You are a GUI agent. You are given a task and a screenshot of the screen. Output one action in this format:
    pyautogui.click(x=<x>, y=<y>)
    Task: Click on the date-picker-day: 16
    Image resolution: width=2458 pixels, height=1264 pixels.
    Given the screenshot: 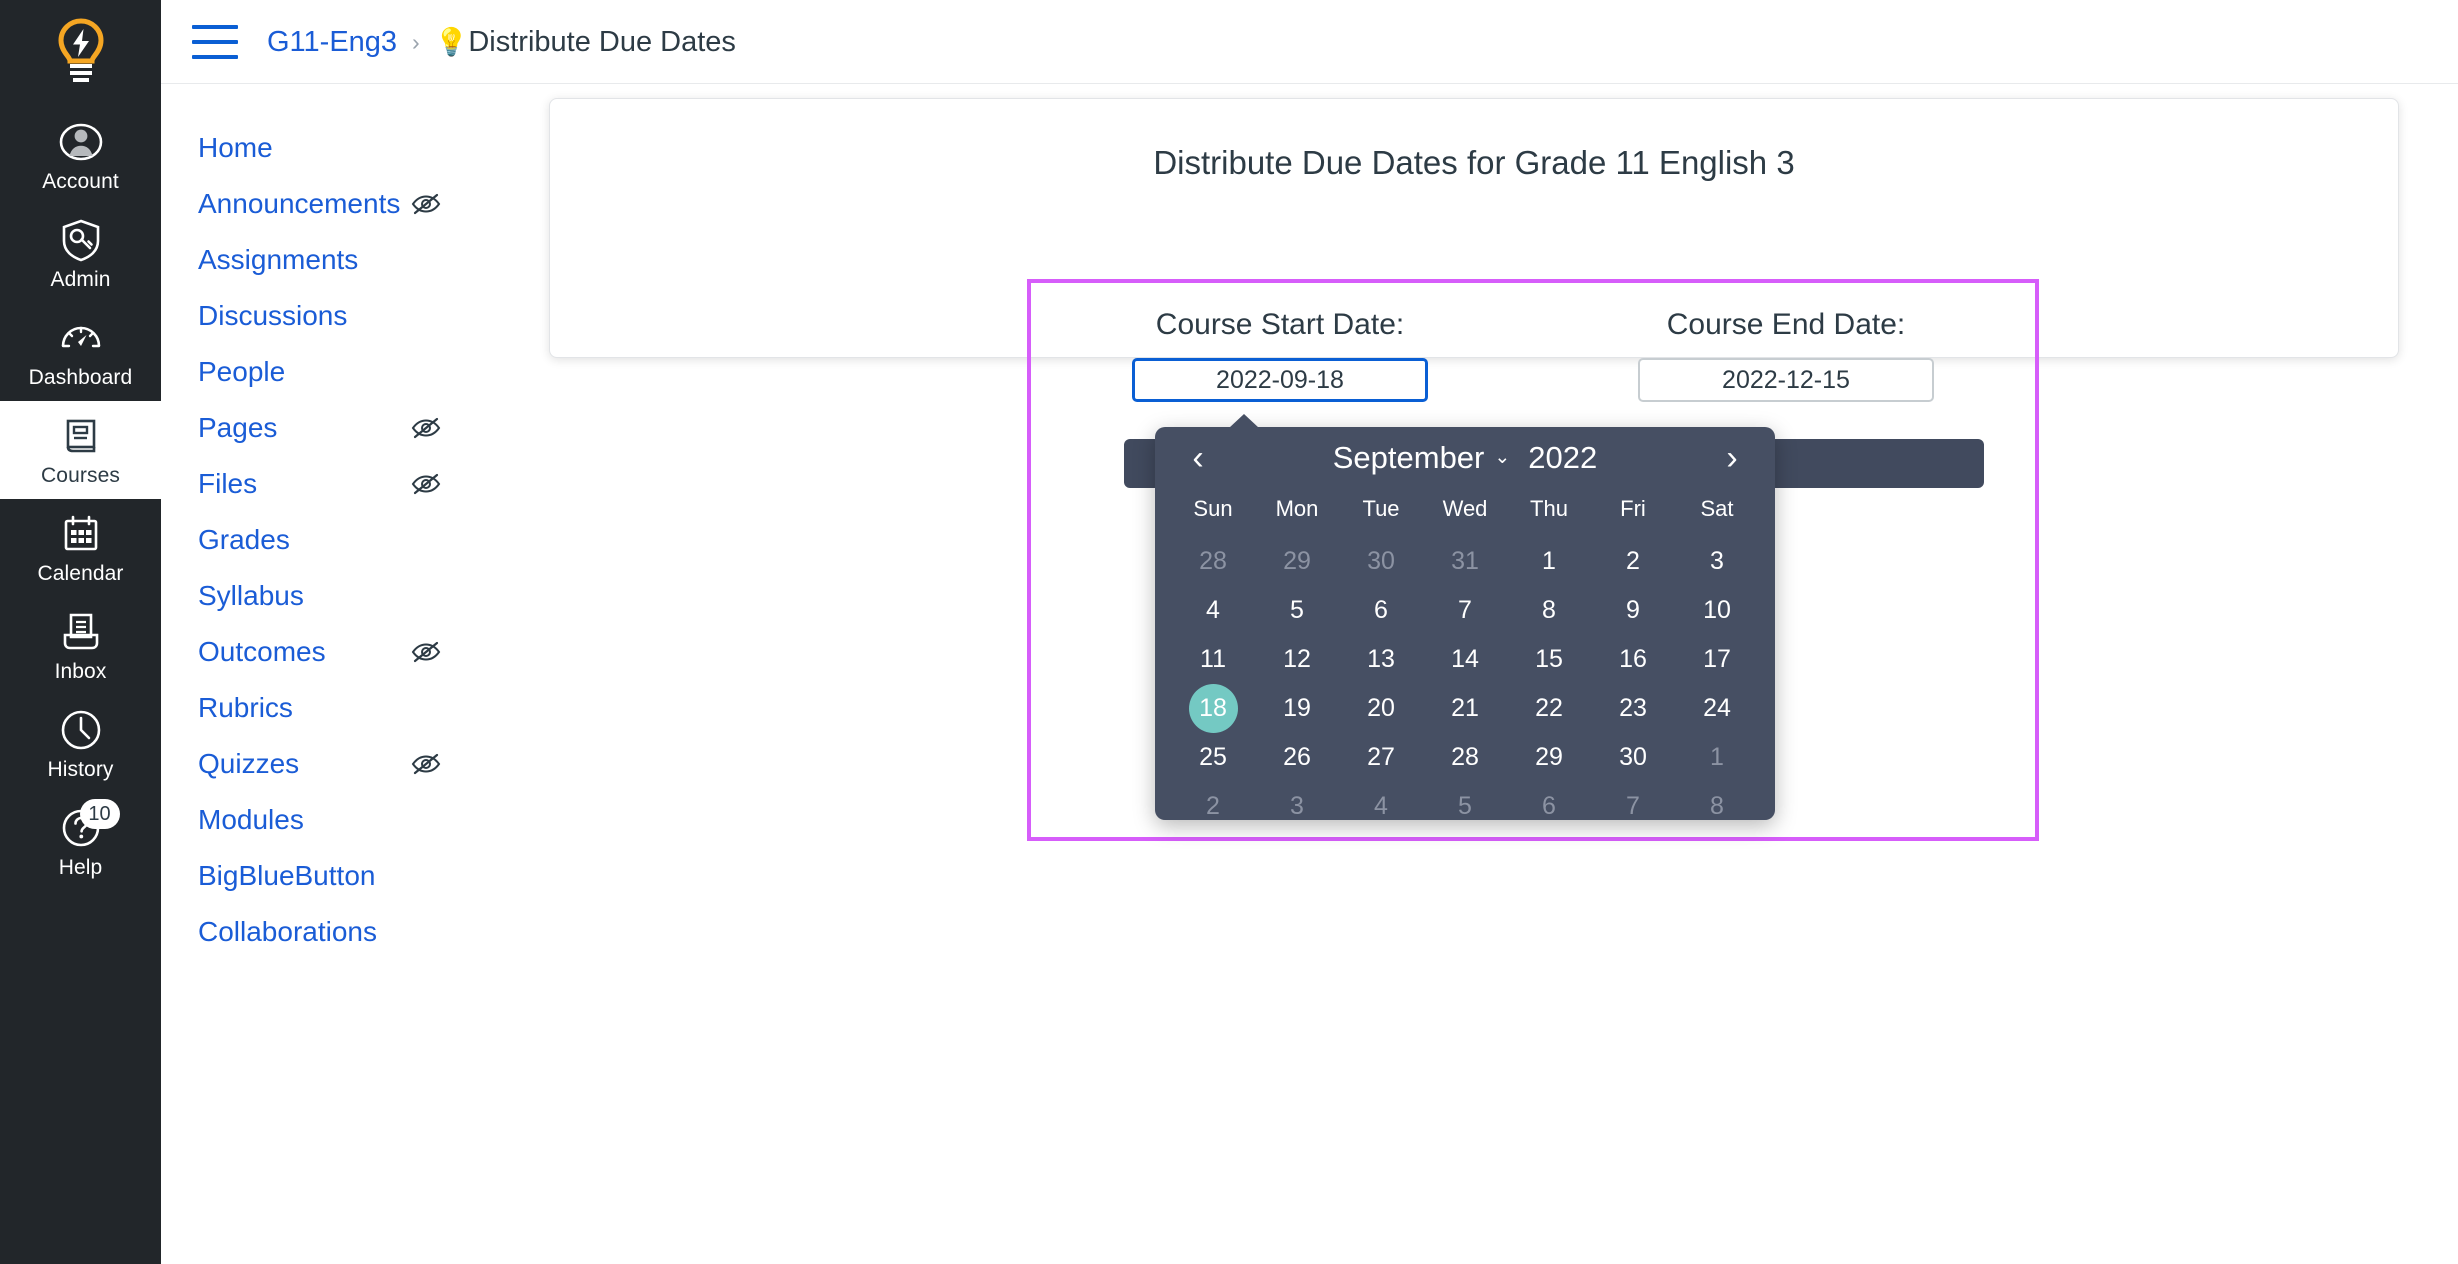 What is the action you would take?
    pyautogui.click(x=1633, y=659)
    